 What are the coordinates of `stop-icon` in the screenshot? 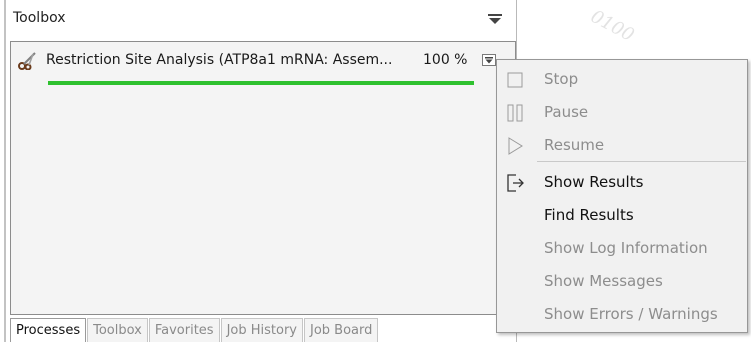 It's located at (515, 80).